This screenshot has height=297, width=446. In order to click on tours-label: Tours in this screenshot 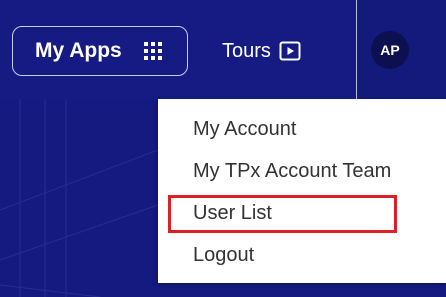, I will do `click(246, 50)`.